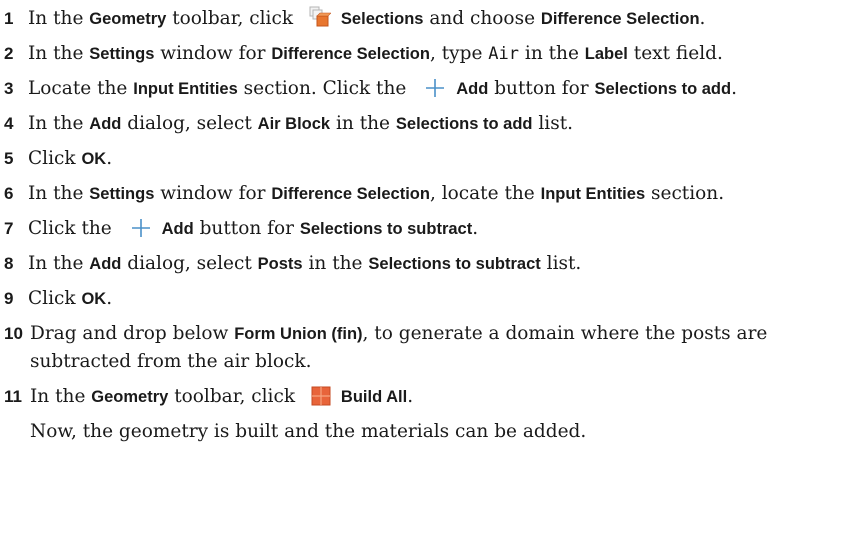 This screenshot has width=854, height=540. What do you see at coordinates (9, 18) in the screenshot?
I see `step-number: 1` at bounding box center [9, 18].